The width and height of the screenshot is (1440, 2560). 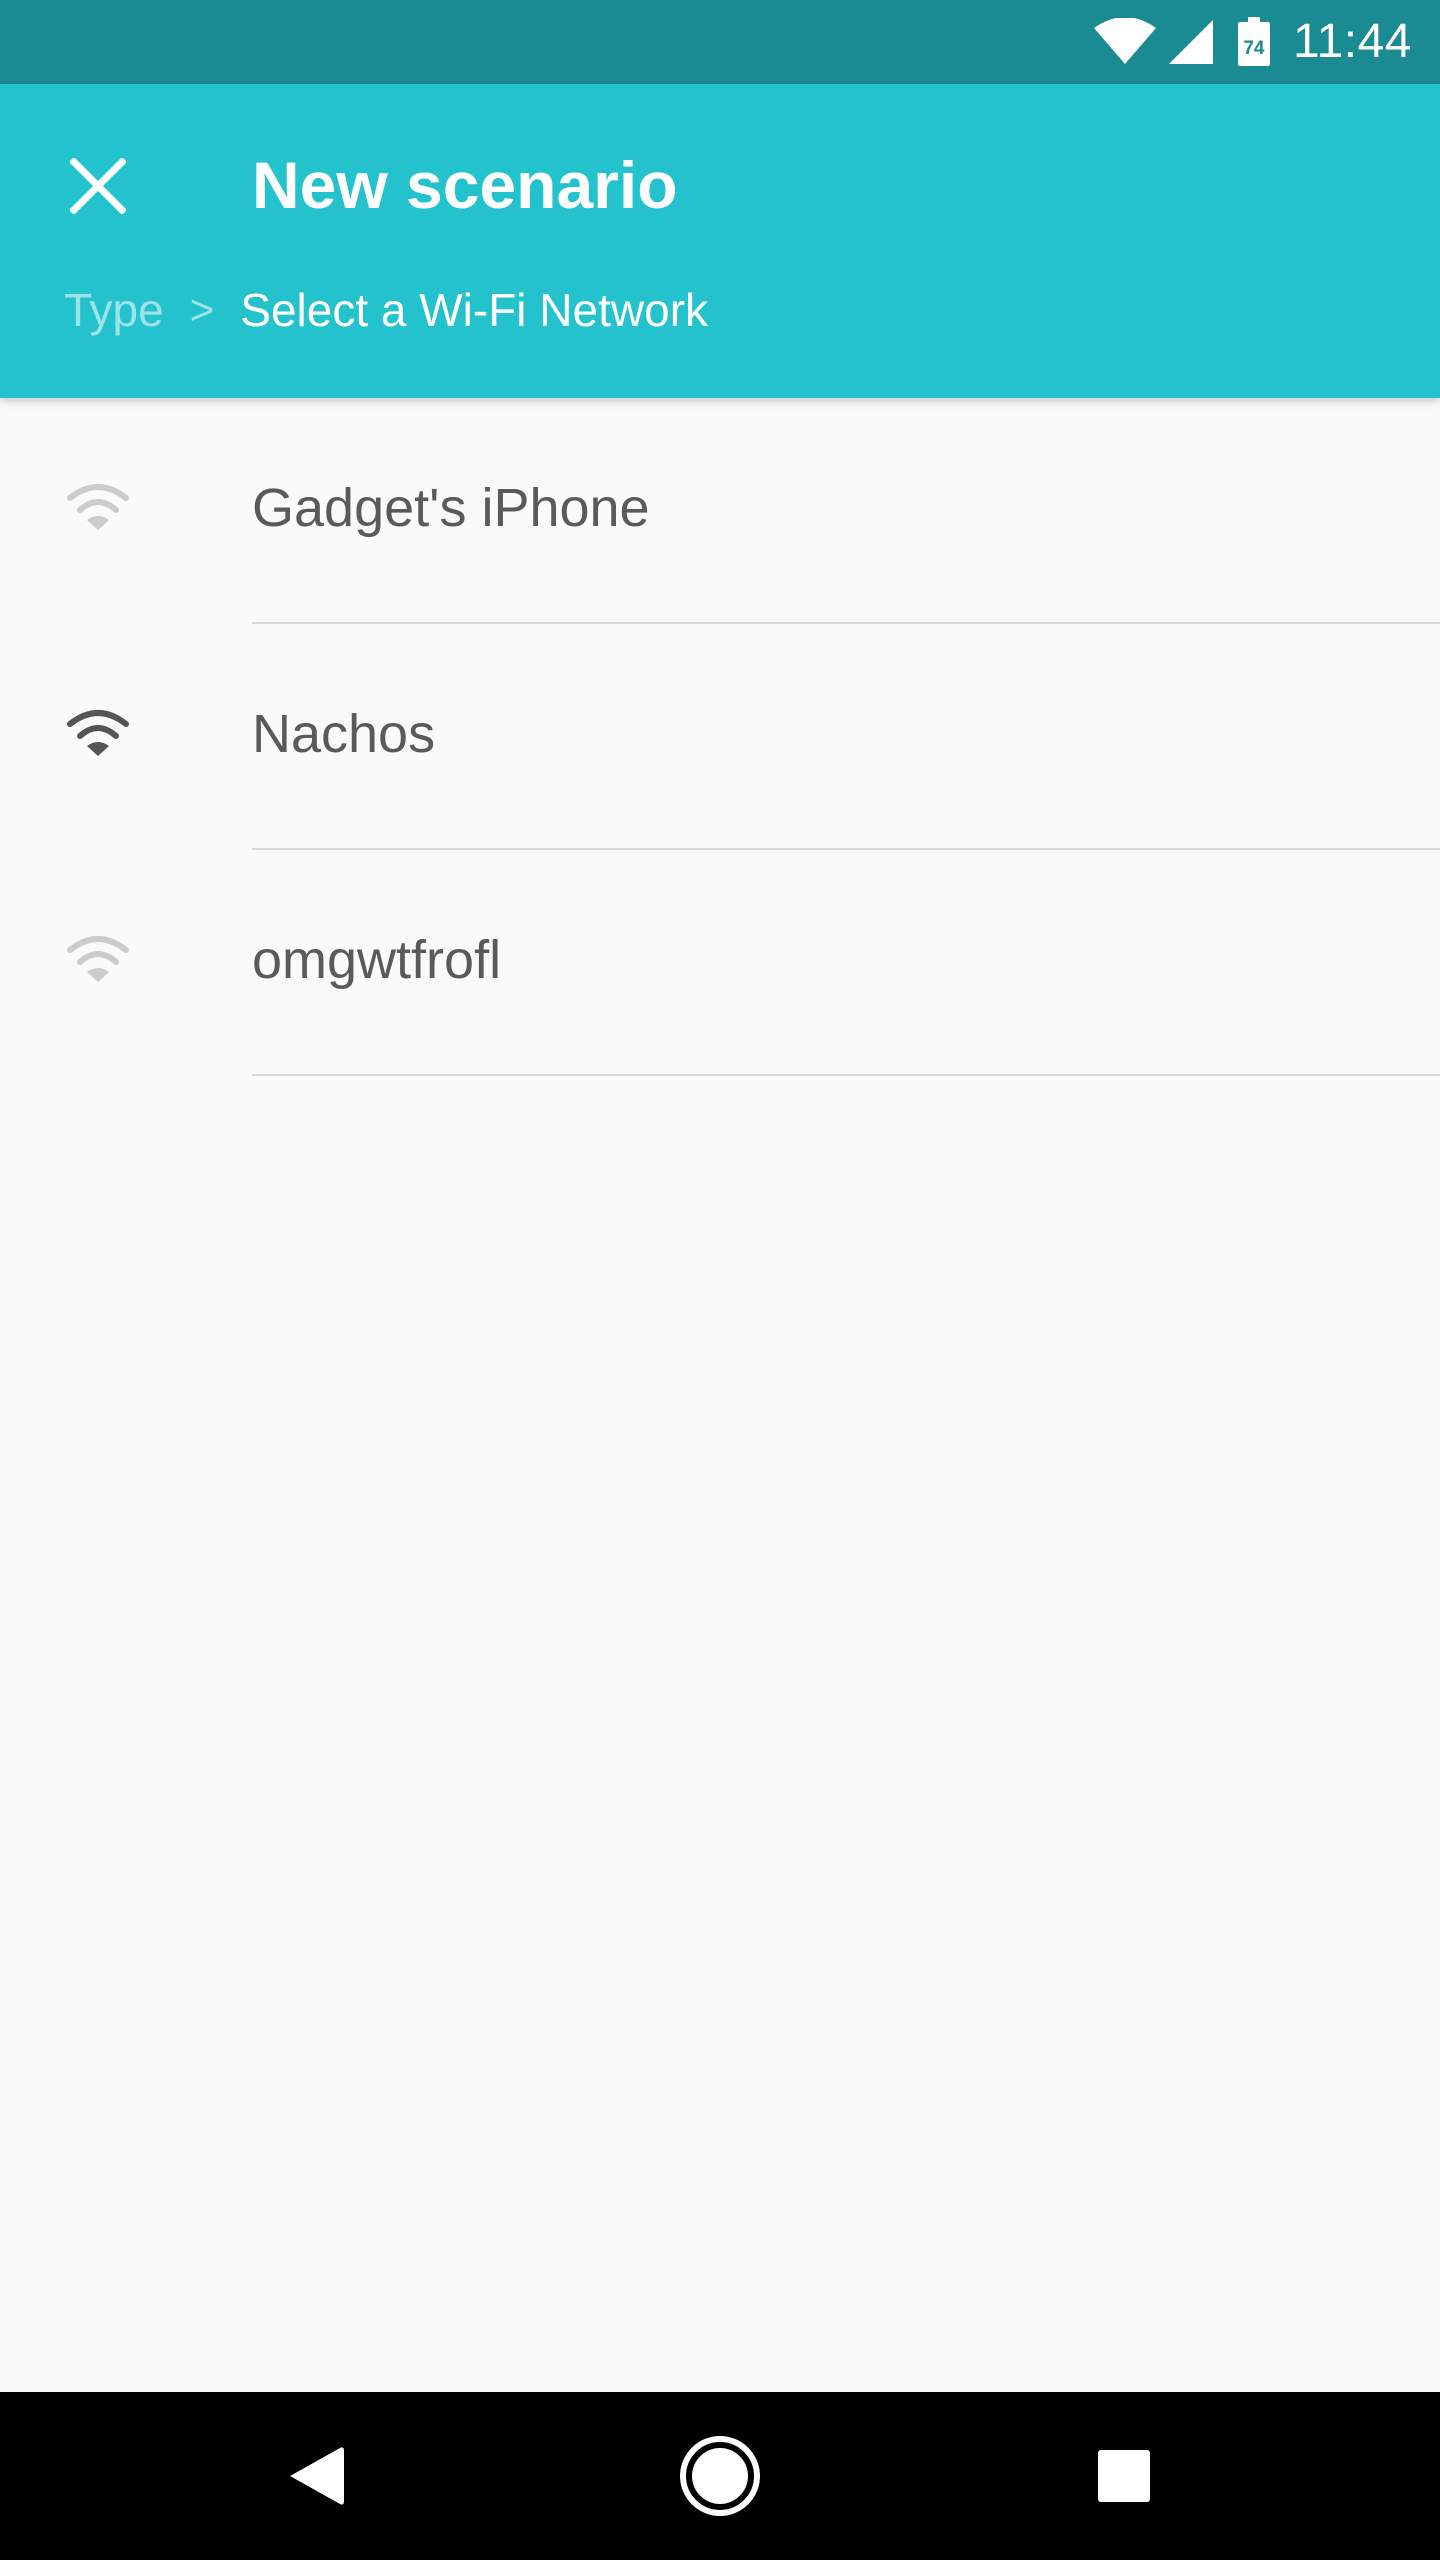 I want to click on network-name: Nachos, so click(x=344, y=734).